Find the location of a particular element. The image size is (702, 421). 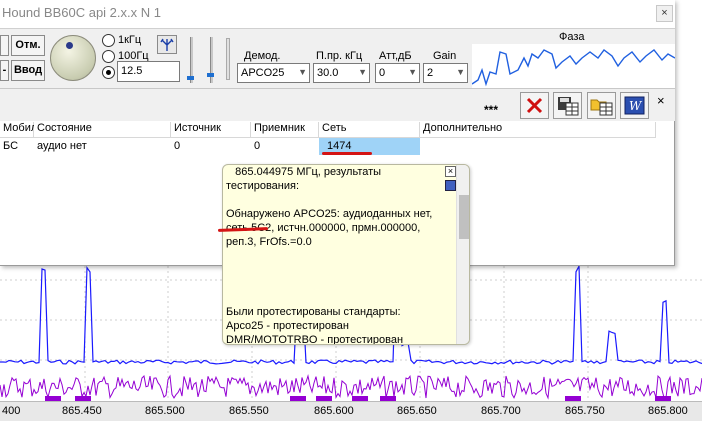

noise-trace is located at coordinates (351, 387).